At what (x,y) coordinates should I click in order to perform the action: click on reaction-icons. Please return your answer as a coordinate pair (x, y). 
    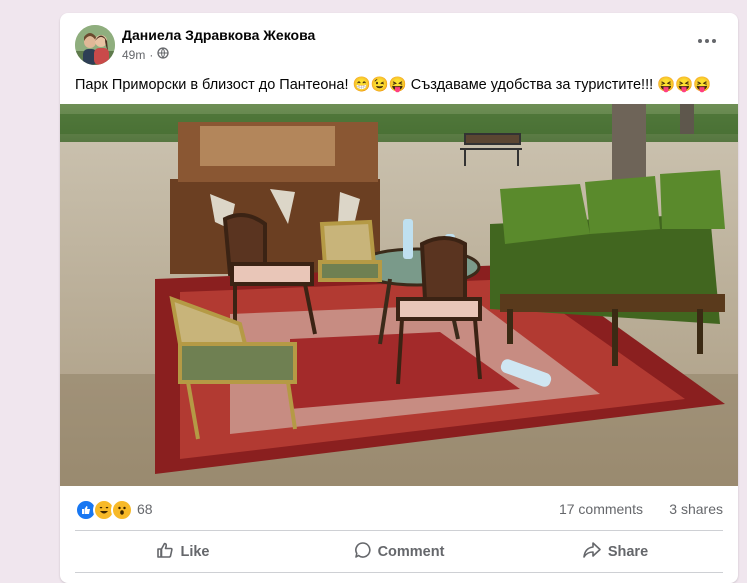
    Looking at the image, I should click on (104, 510).